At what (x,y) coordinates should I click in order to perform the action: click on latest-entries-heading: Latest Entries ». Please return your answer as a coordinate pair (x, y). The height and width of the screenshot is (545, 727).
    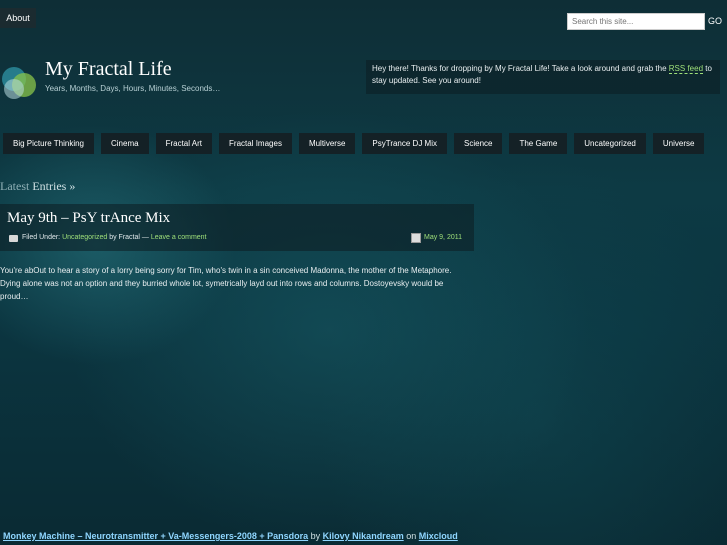
    Looking at the image, I should click on (37, 186).